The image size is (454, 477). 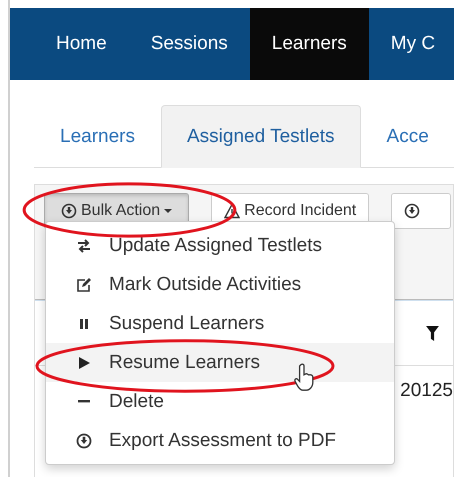 I want to click on nav-link: My C, so click(x=411, y=44).